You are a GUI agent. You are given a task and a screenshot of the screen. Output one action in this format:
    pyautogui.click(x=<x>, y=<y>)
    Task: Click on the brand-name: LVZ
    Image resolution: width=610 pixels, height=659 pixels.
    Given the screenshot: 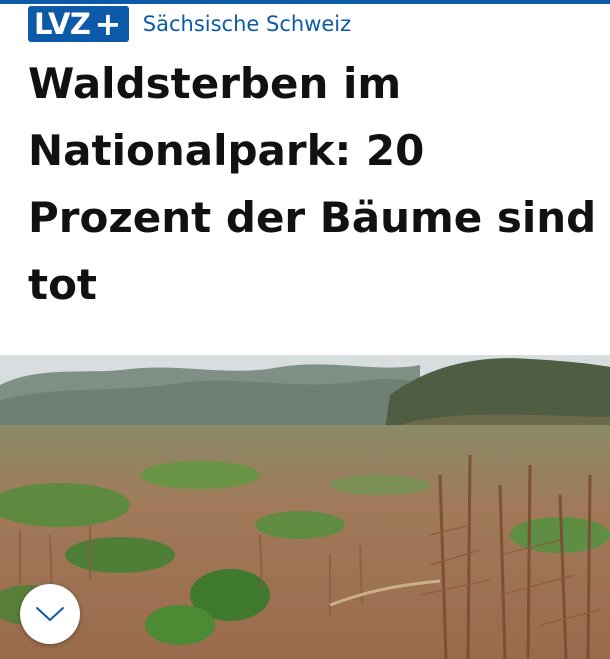 What is the action you would take?
    pyautogui.click(x=62, y=24)
    